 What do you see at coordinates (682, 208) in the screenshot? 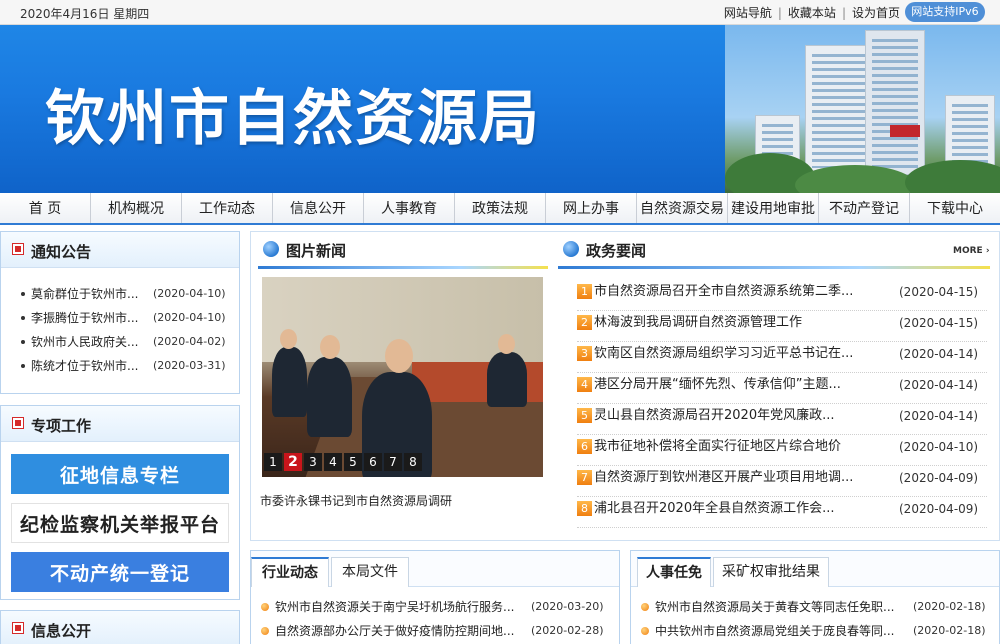
I see `nav-resource-trade: 自然资源交易` at bounding box center [682, 208].